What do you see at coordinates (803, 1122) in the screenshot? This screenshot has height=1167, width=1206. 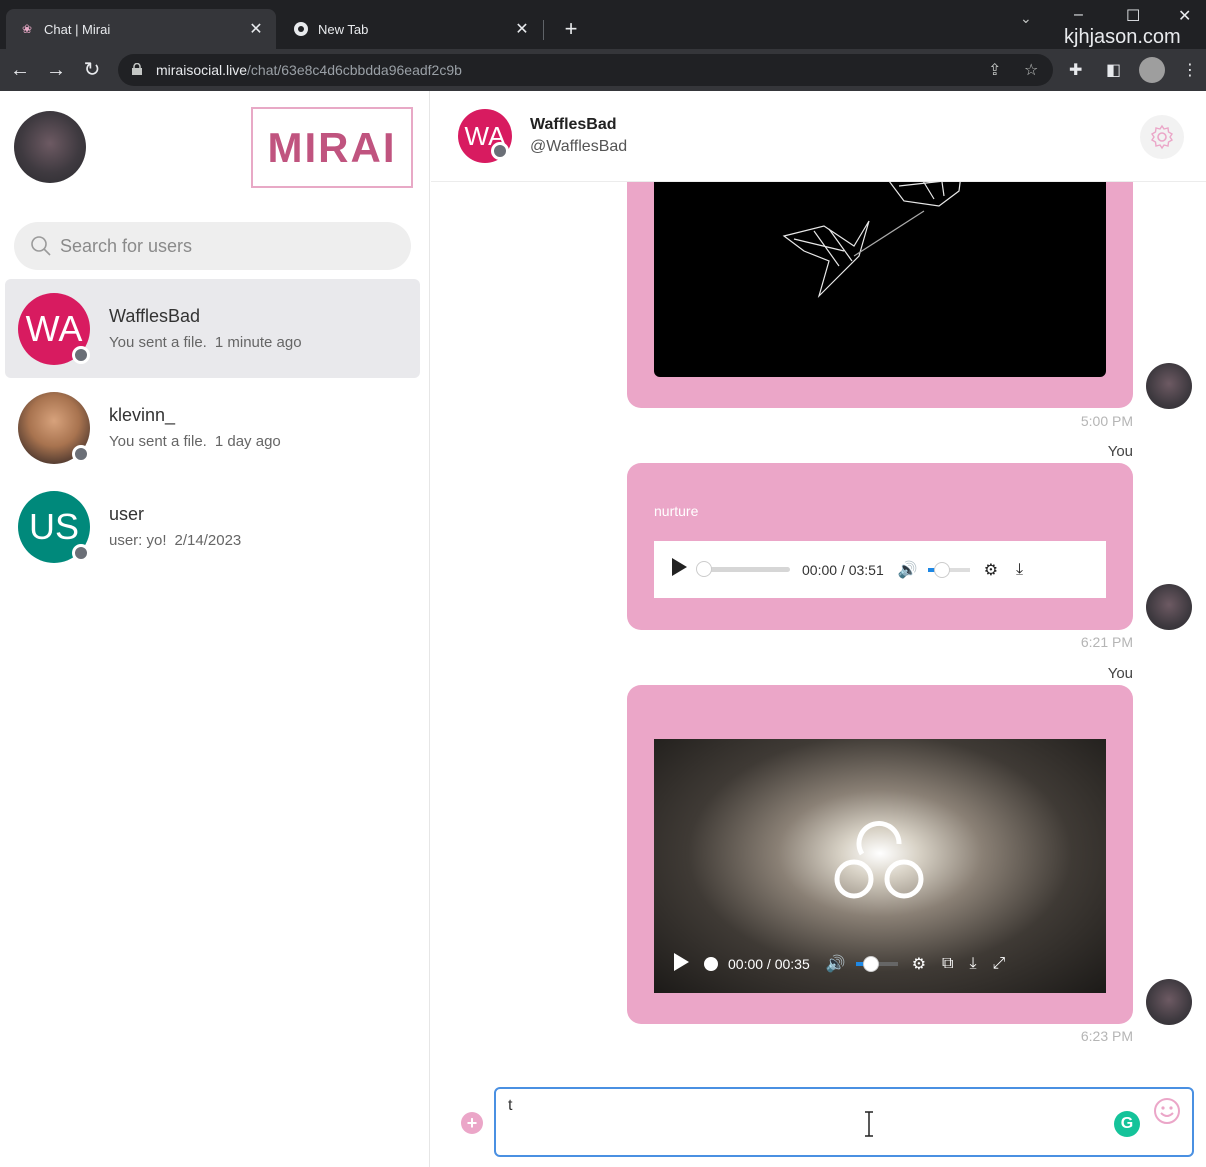 I see `message-input` at bounding box center [803, 1122].